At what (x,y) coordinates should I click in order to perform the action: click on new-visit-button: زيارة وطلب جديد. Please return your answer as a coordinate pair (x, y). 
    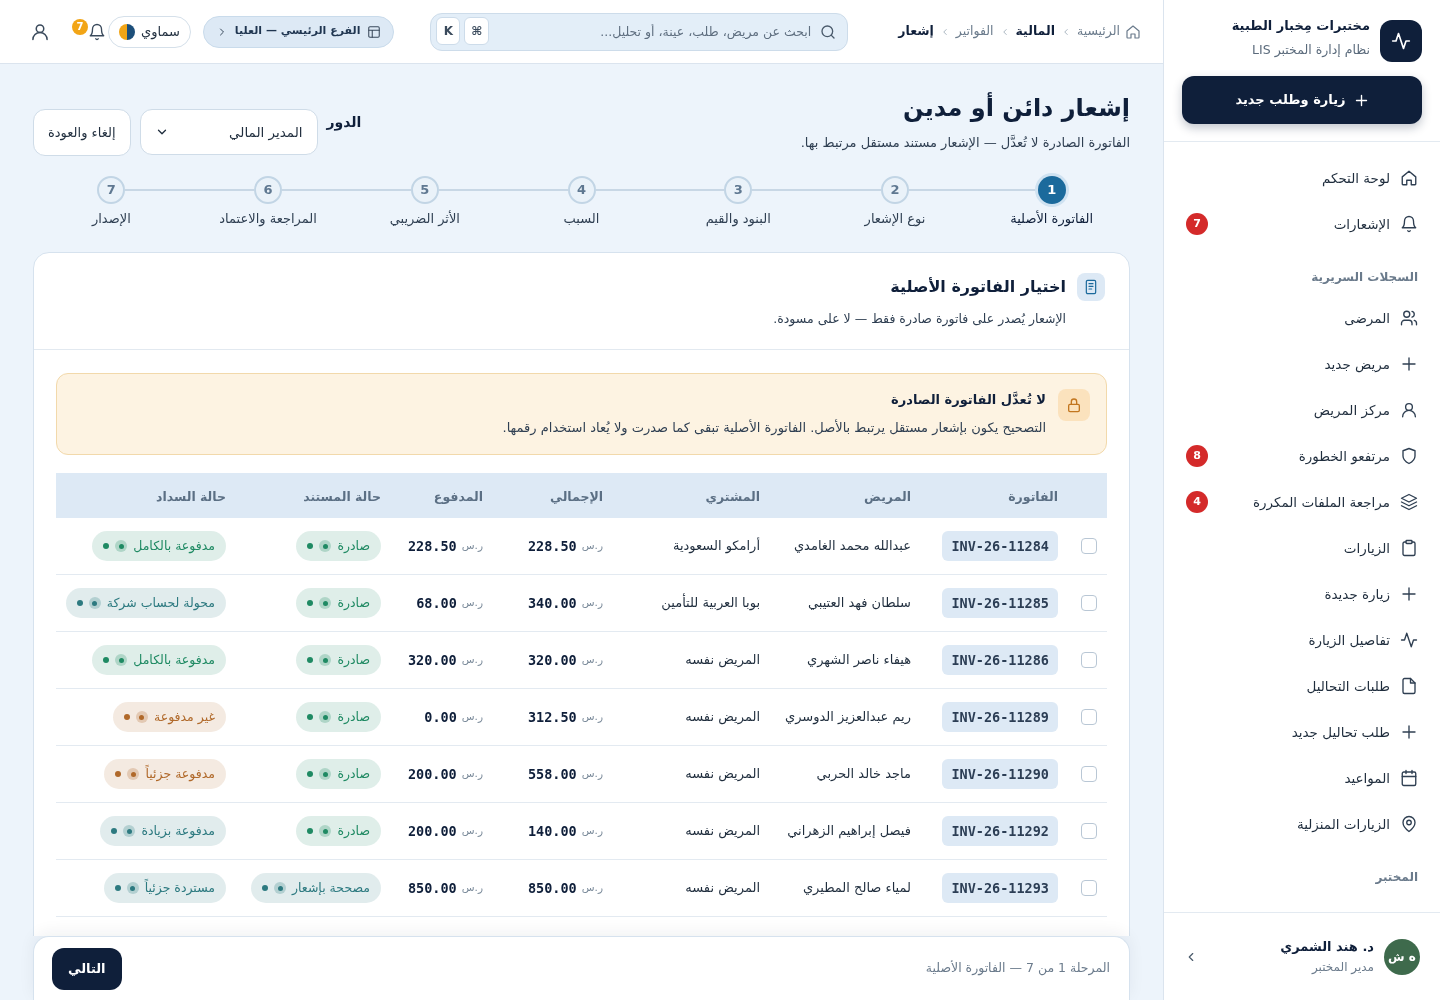
    Looking at the image, I should click on (1302, 100).